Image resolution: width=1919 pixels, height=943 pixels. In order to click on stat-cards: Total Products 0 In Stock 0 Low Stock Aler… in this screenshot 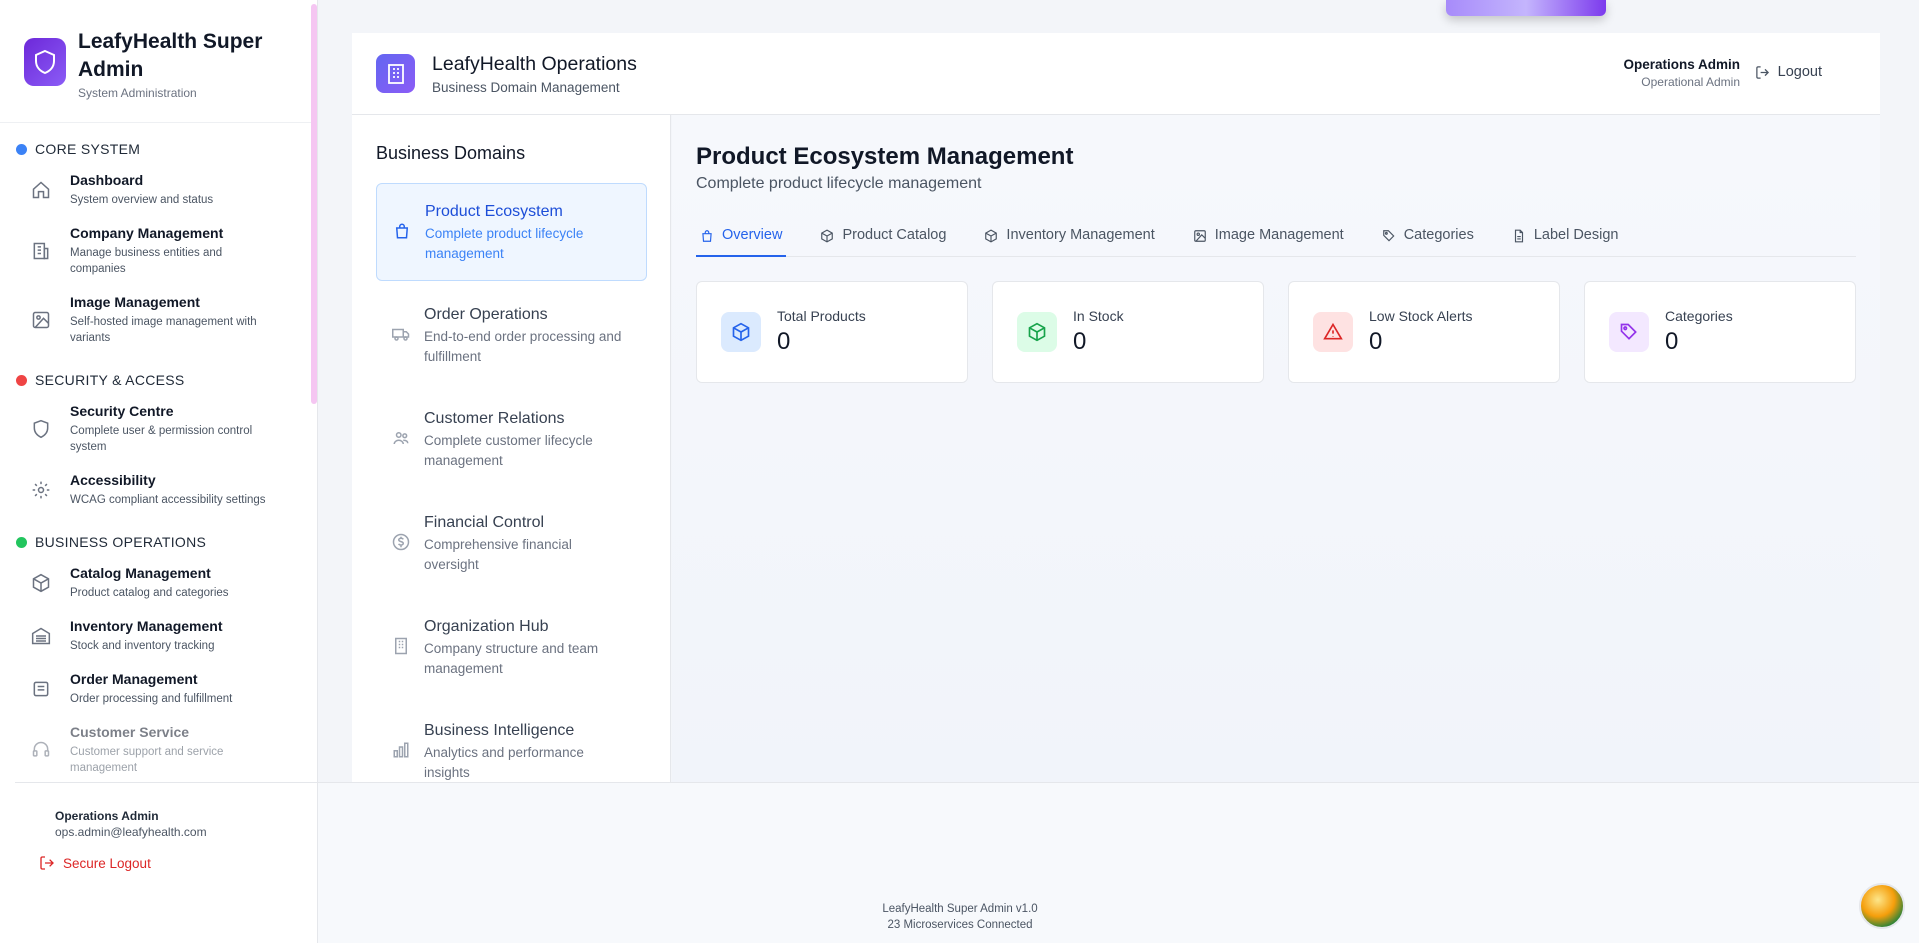, I will do `click(1288, 332)`.